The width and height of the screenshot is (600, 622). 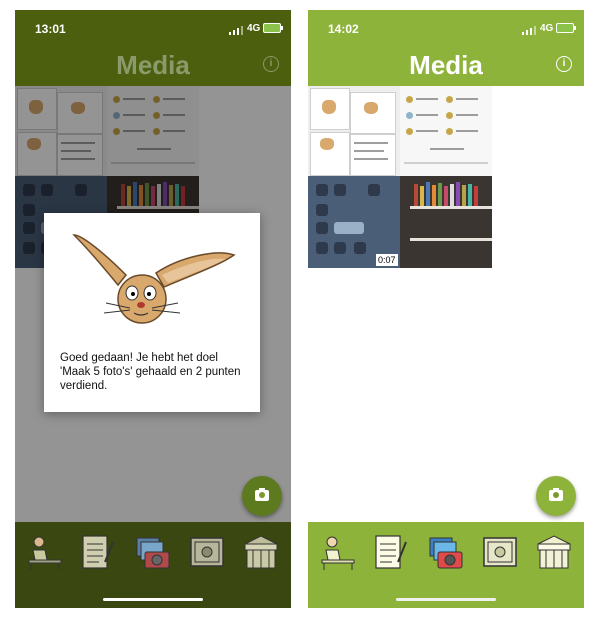 What do you see at coordinates (354, 222) in the screenshot?
I see `video-thumbnail: 0:07` at bounding box center [354, 222].